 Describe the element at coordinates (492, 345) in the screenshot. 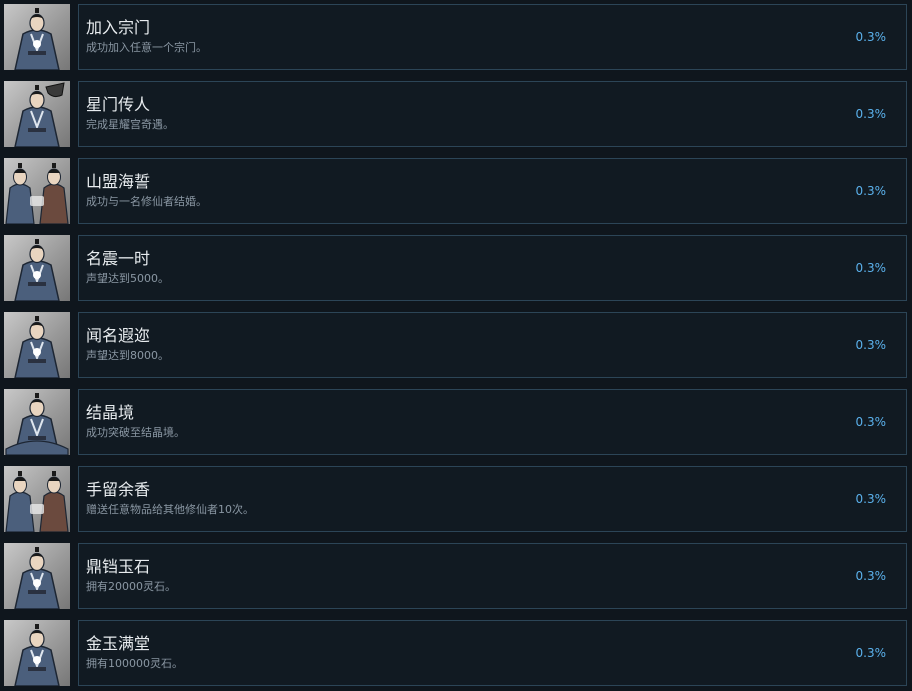

I see `achievement-card: 闻名遐迩 声望达到8000。 0.3%` at that location.